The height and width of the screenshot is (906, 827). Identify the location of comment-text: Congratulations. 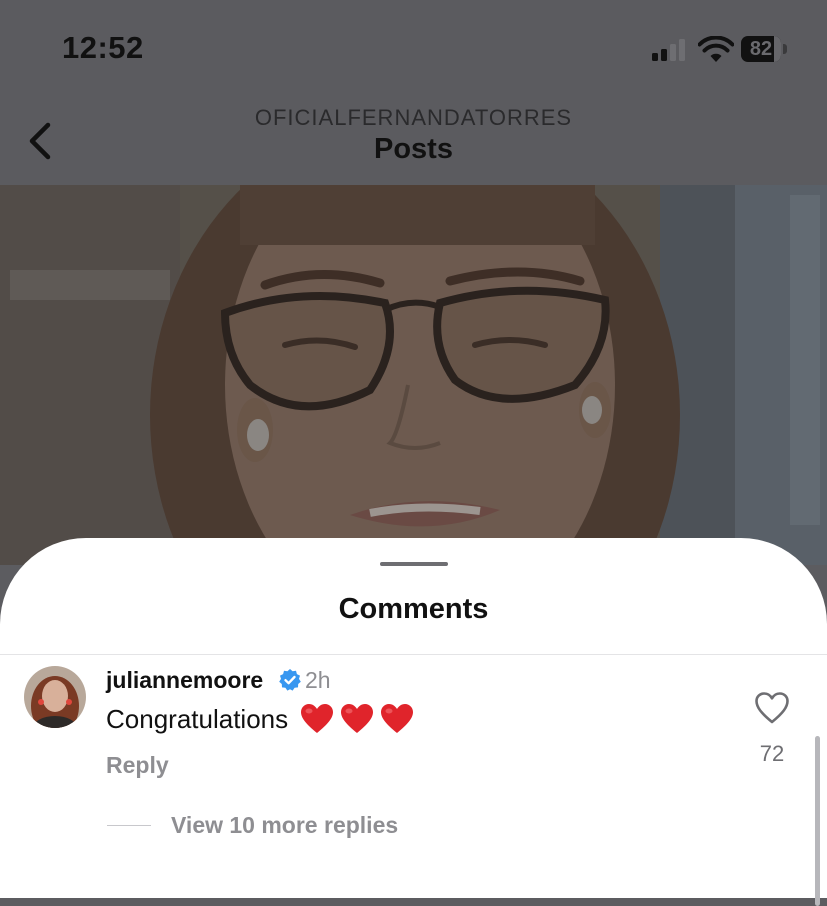
(197, 718).